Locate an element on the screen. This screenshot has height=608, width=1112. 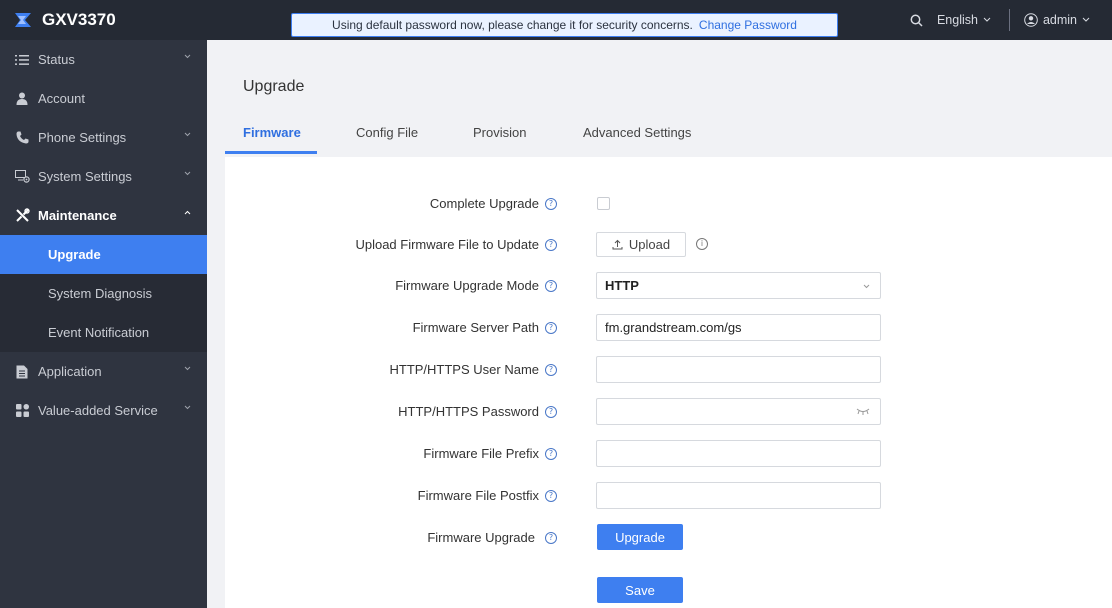
sidebar-item-label: System Settings is located at coordinates (85, 176).